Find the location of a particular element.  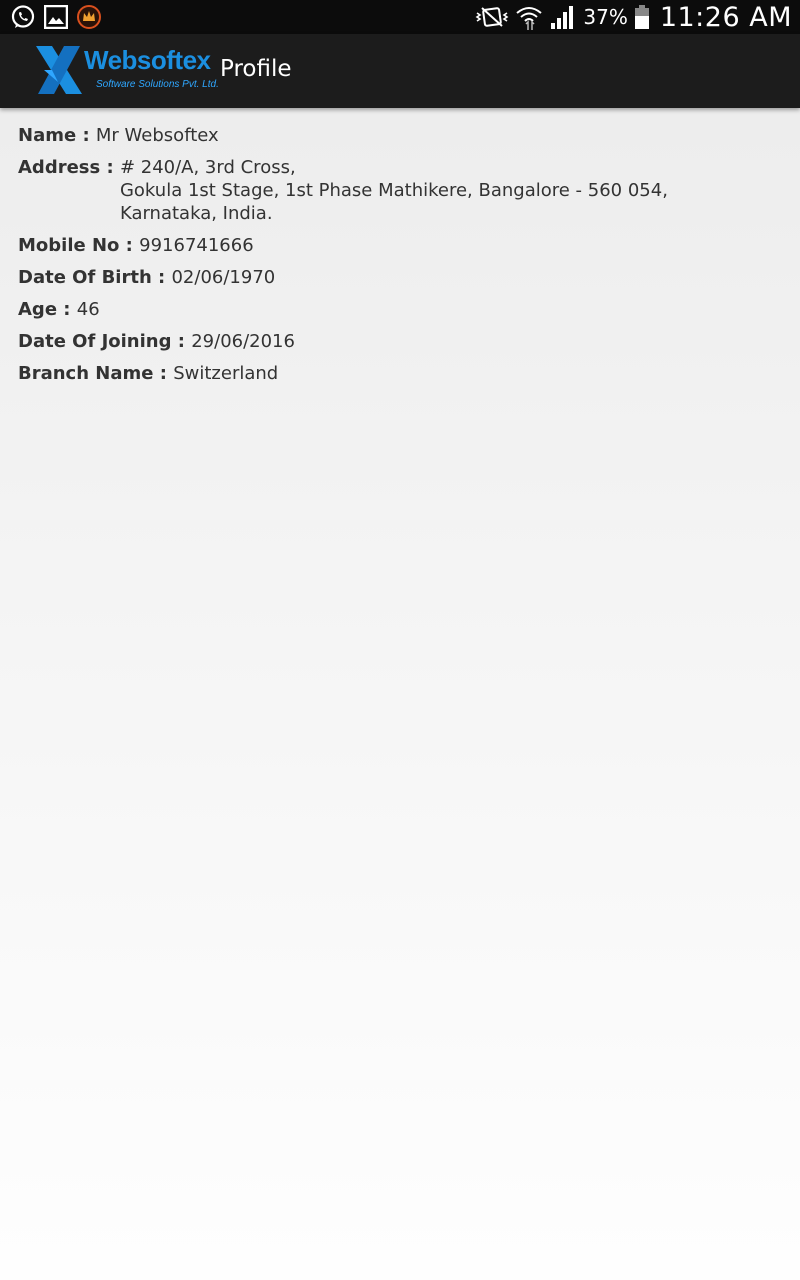

profile-row-name: Name : Mr Websoftex is located at coordinates (398, 135).